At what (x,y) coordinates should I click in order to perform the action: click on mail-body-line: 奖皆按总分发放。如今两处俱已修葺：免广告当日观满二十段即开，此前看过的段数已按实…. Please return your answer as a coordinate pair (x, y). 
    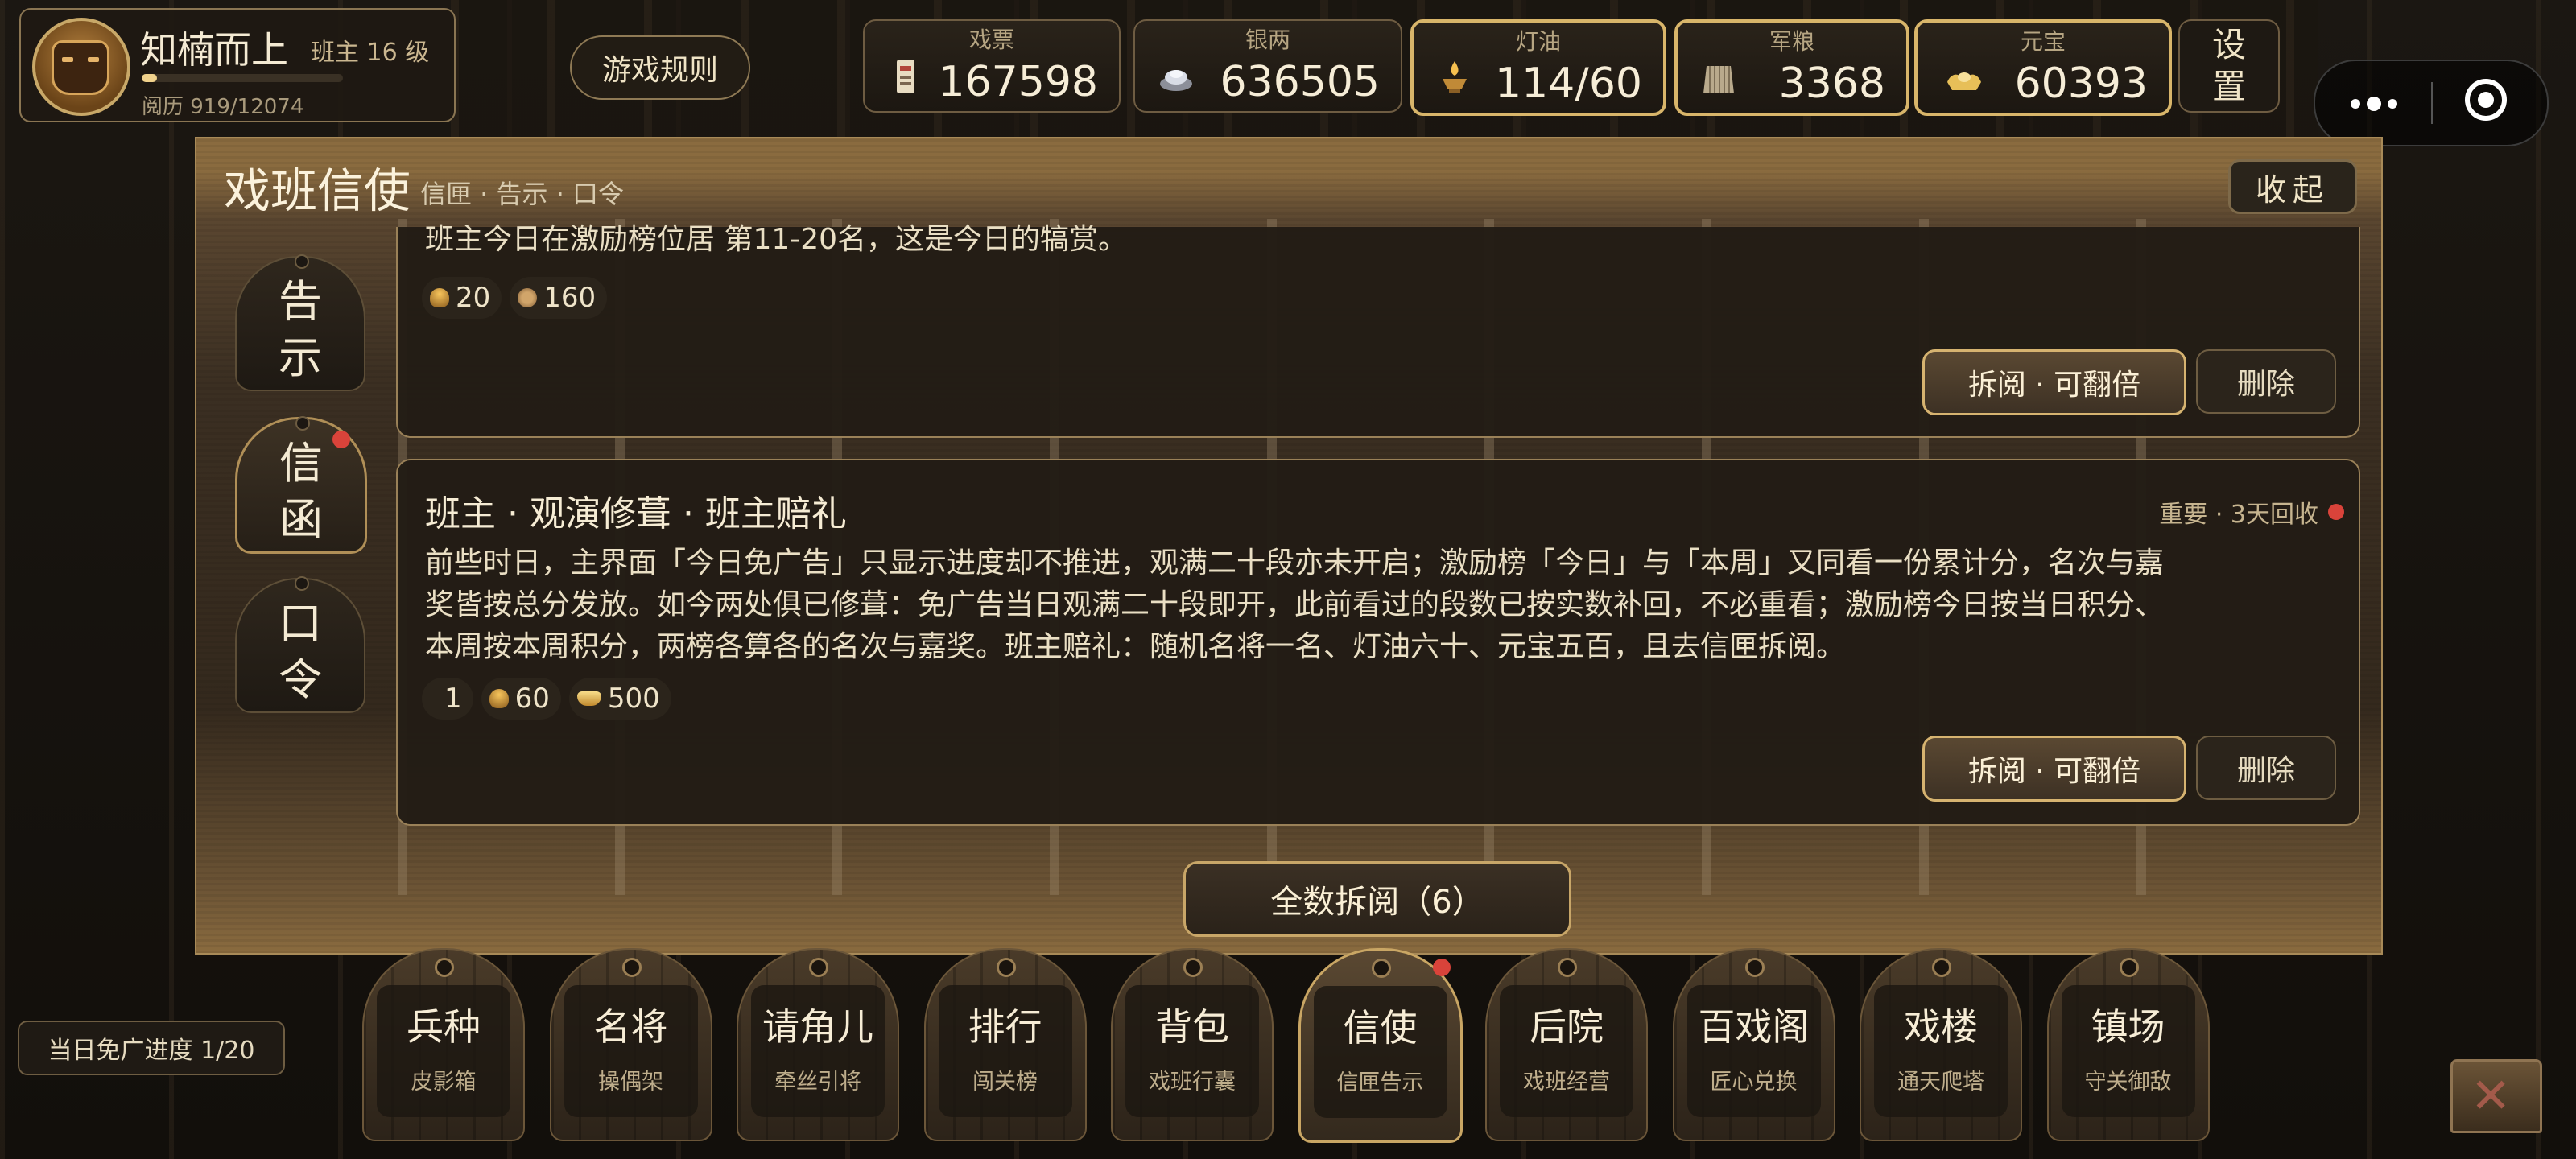
    Looking at the image, I should click on (1295, 604).